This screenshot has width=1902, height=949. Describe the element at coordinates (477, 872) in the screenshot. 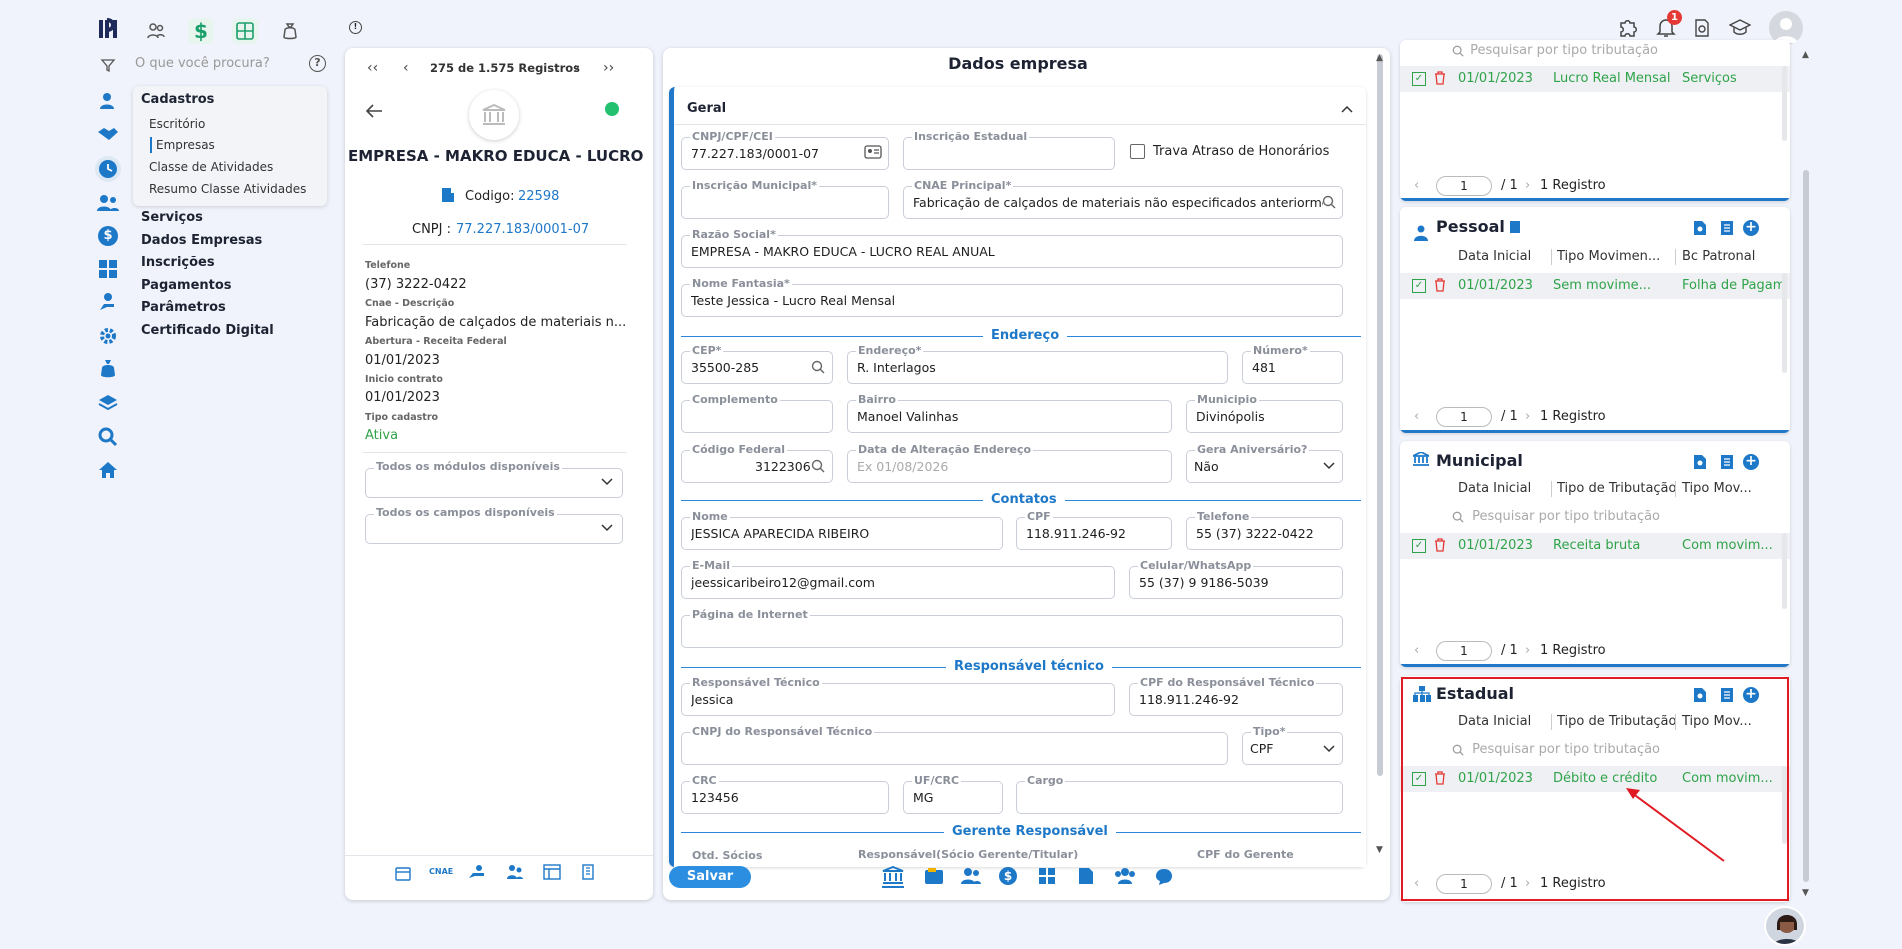

I see `hand-icon` at that location.